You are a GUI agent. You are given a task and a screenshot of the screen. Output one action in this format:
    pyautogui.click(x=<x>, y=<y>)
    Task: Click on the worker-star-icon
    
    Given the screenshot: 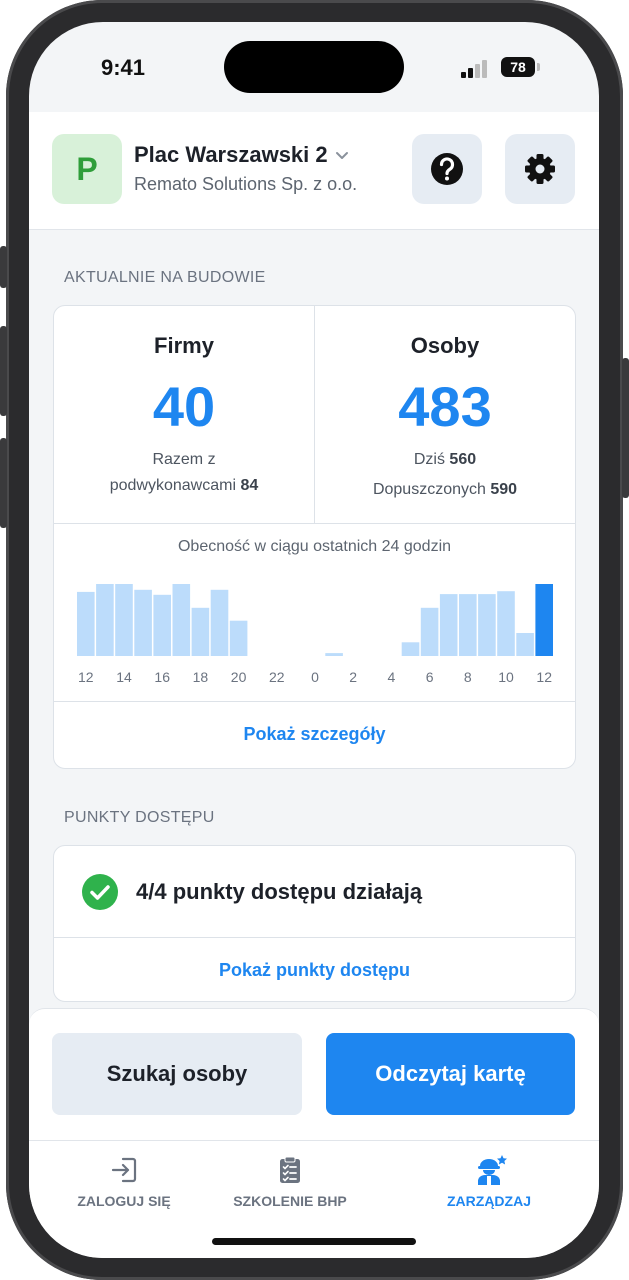 What is the action you would take?
    pyautogui.click(x=492, y=1170)
    